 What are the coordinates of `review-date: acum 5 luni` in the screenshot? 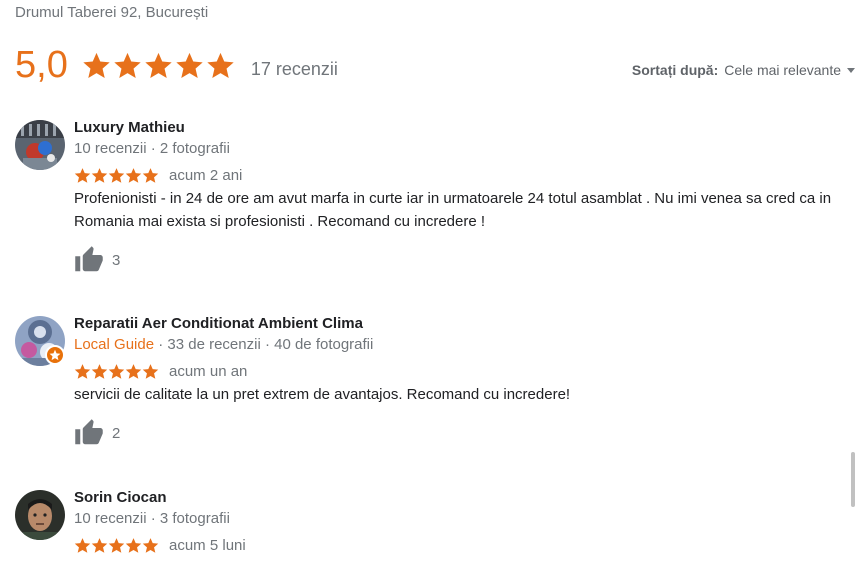 It's located at (207, 545).